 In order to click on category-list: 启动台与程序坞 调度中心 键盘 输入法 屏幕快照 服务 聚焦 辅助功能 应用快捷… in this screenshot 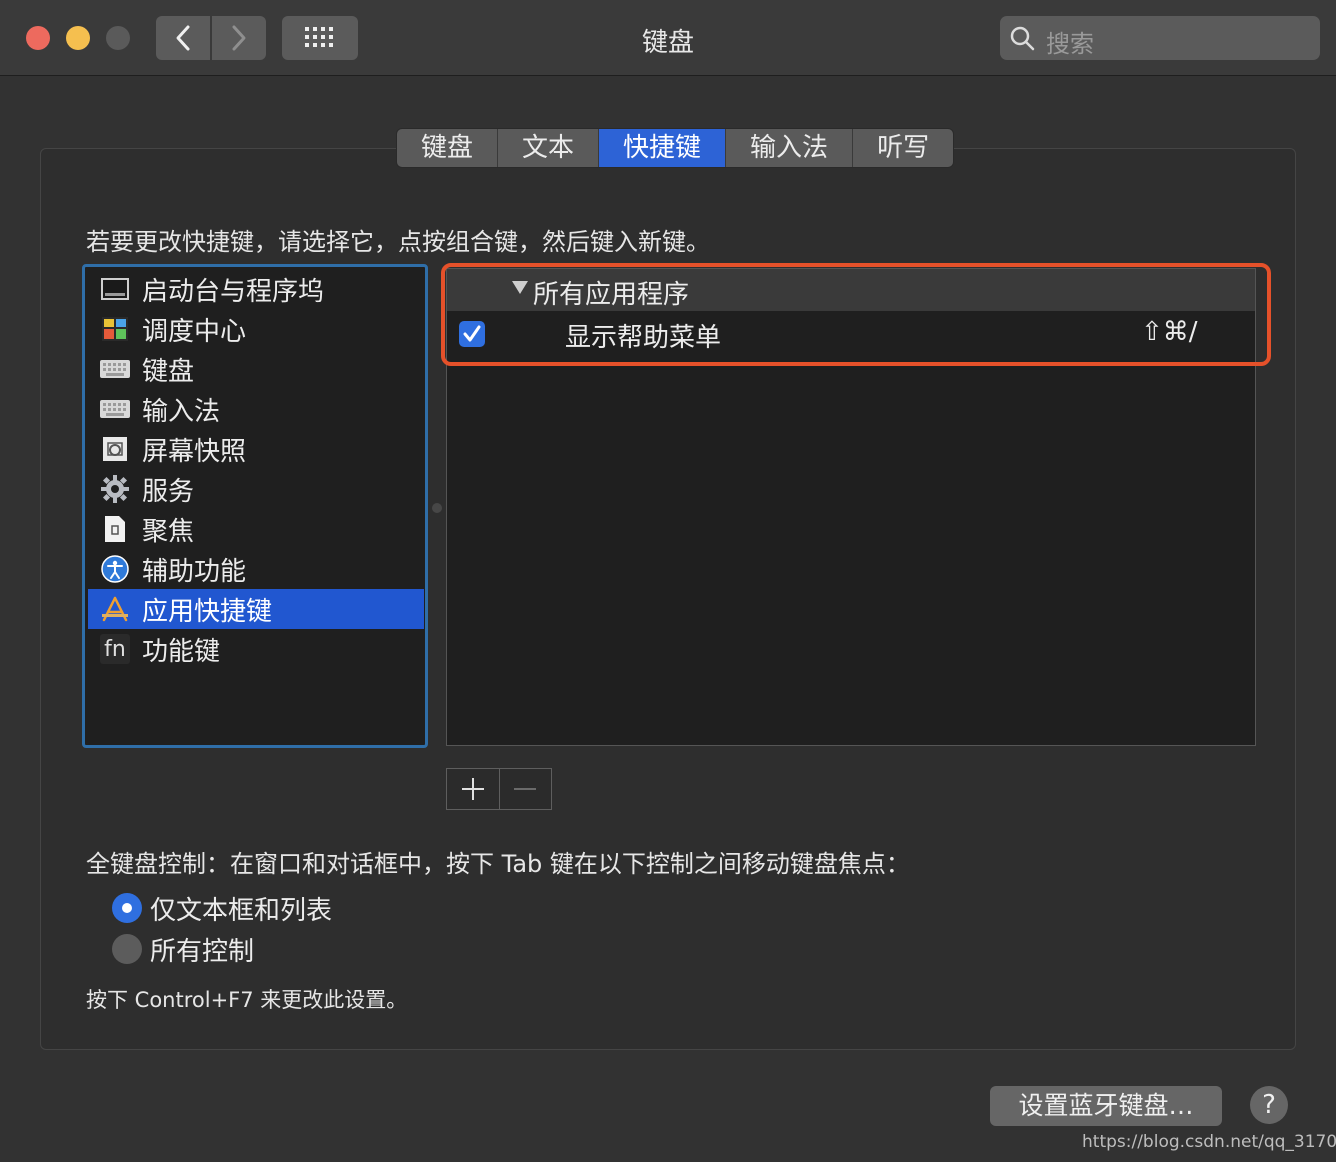, I will do `click(255, 506)`.